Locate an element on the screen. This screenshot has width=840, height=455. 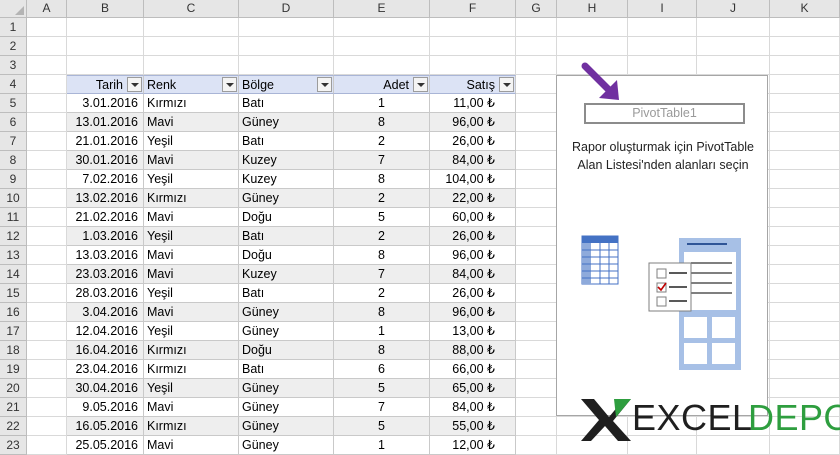
row-header-6: 6 is located at coordinates (13, 122).